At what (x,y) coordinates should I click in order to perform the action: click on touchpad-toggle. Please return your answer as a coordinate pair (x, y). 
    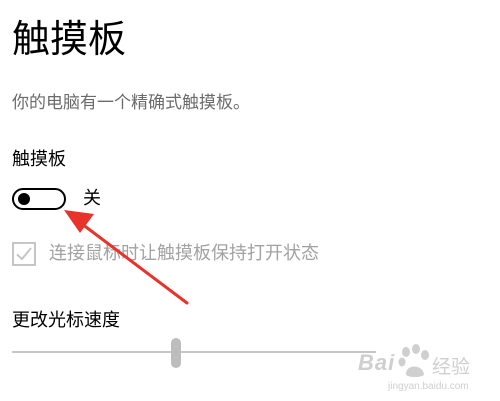
    Looking at the image, I should click on (39, 199).